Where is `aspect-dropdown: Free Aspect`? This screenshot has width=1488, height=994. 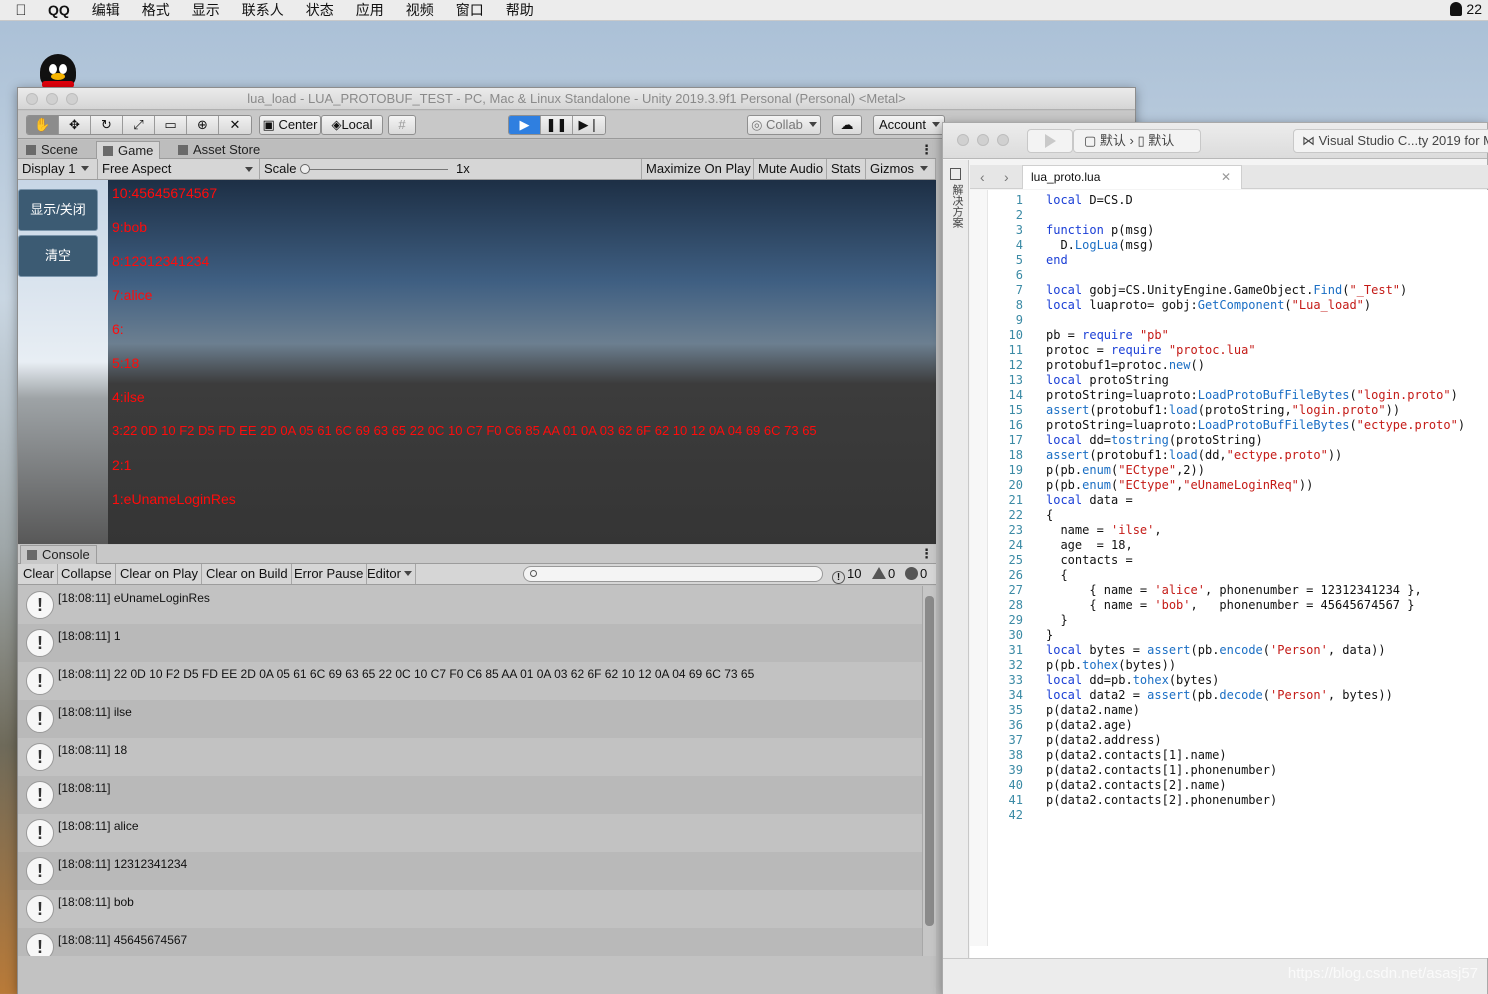
aspect-dropdown: Free Aspect is located at coordinates (179, 169).